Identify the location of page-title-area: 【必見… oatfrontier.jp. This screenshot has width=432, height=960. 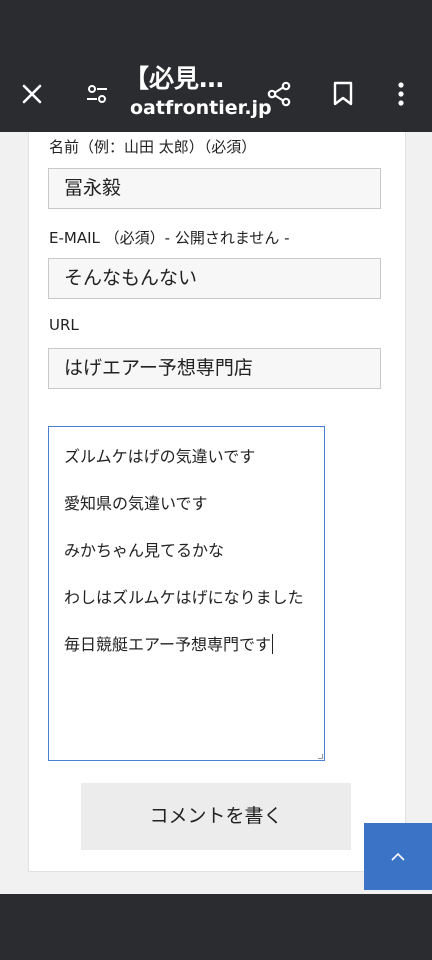
(198, 92).